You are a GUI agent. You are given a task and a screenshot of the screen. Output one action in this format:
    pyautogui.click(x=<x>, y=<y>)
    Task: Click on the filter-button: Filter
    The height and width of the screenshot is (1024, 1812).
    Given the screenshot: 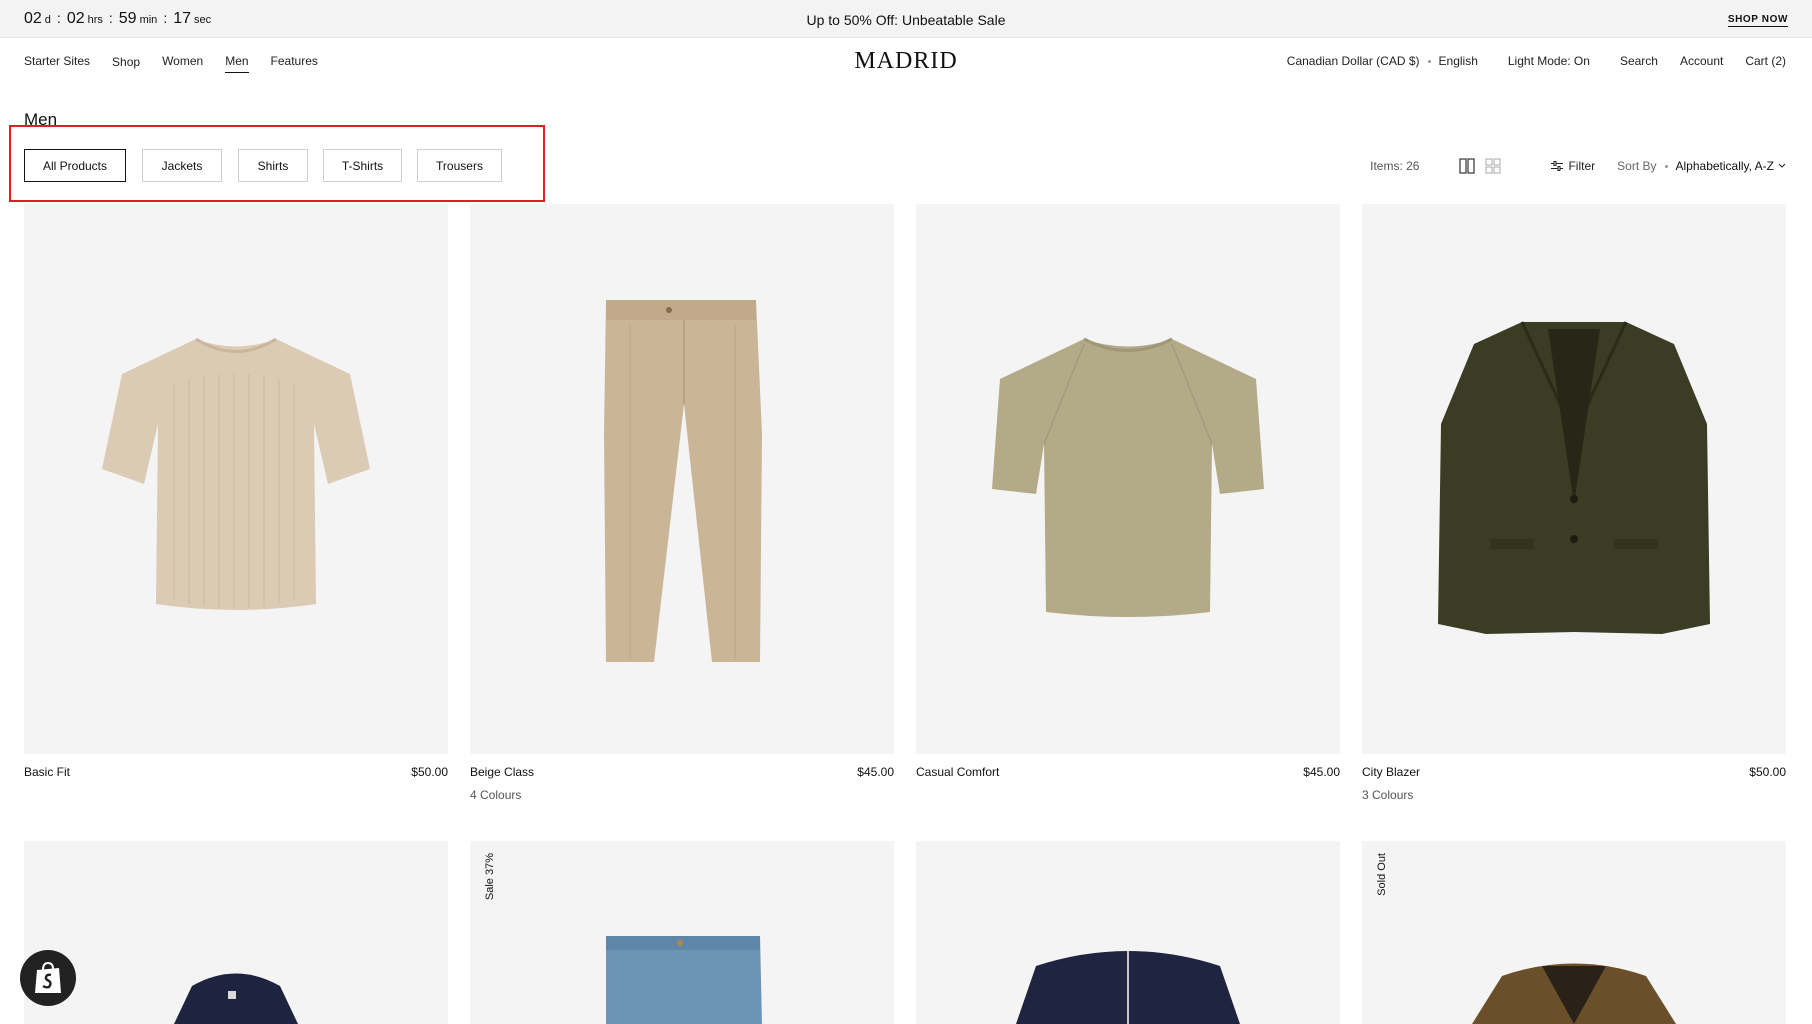 What is the action you would take?
    pyautogui.click(x=1573, y=166)
    